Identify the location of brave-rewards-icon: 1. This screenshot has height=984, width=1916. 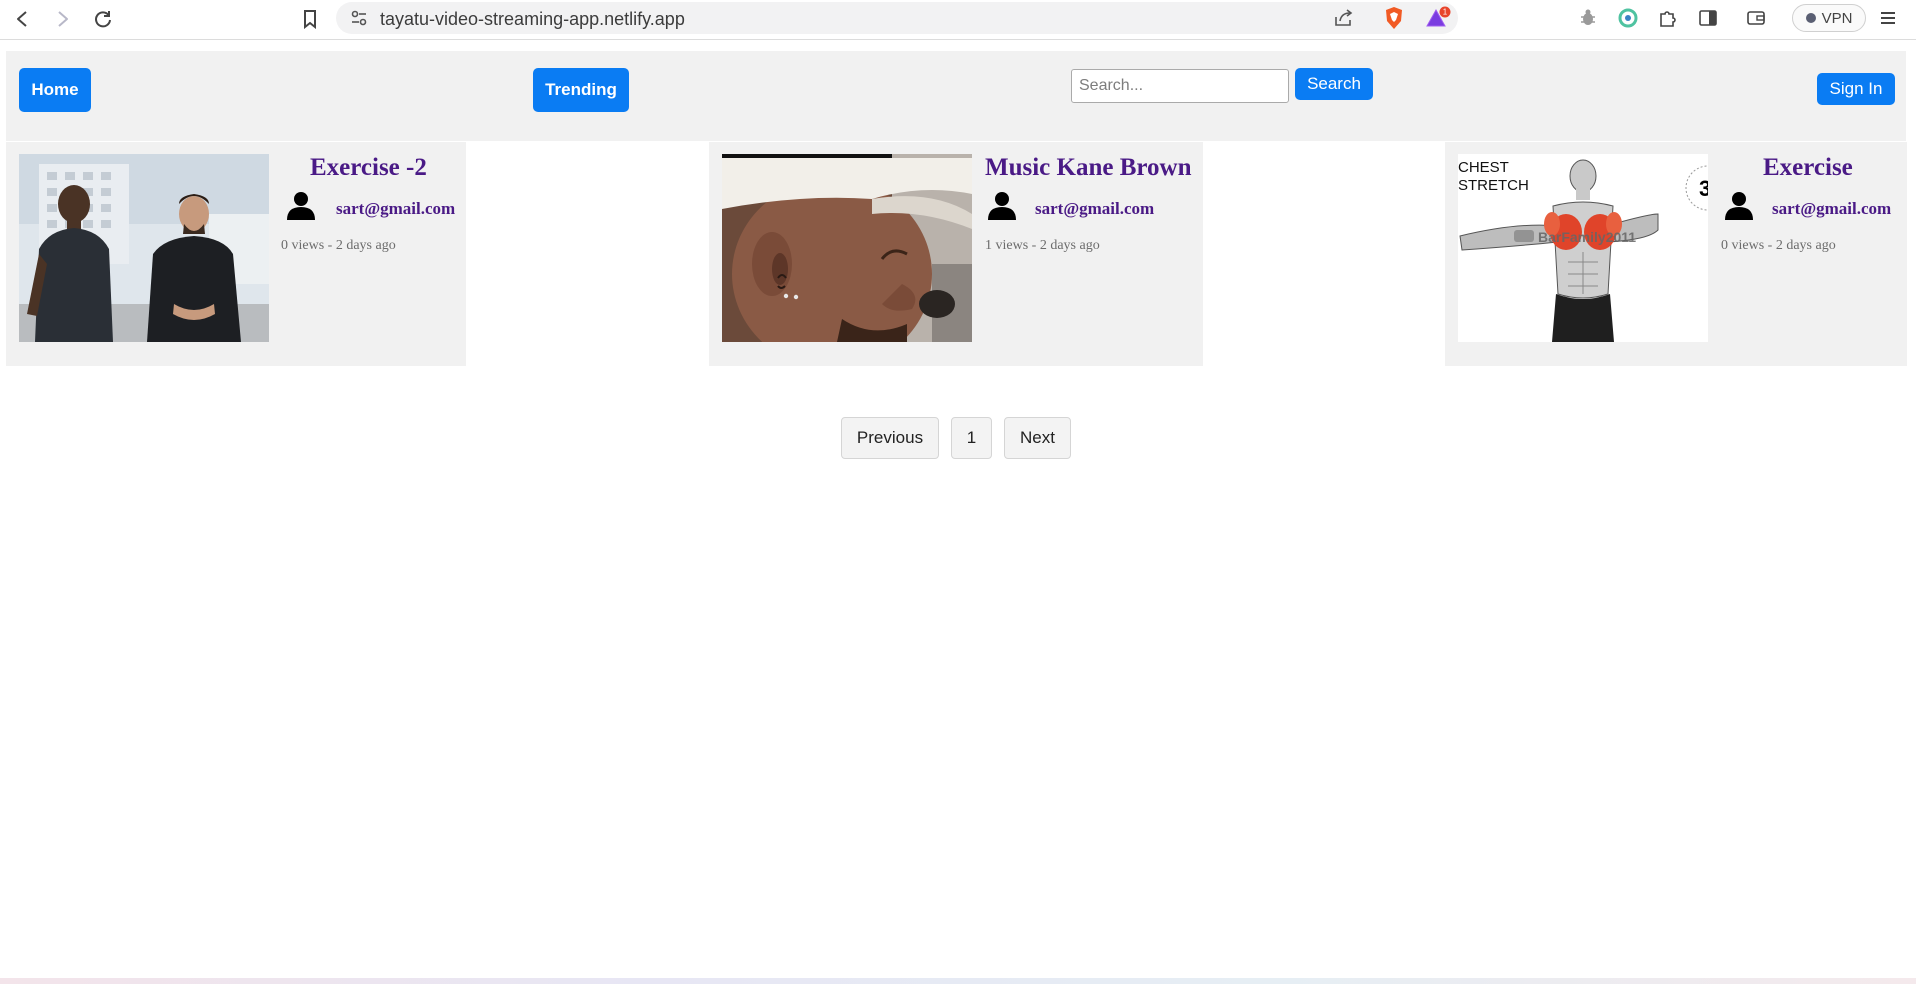
(1438, 20).